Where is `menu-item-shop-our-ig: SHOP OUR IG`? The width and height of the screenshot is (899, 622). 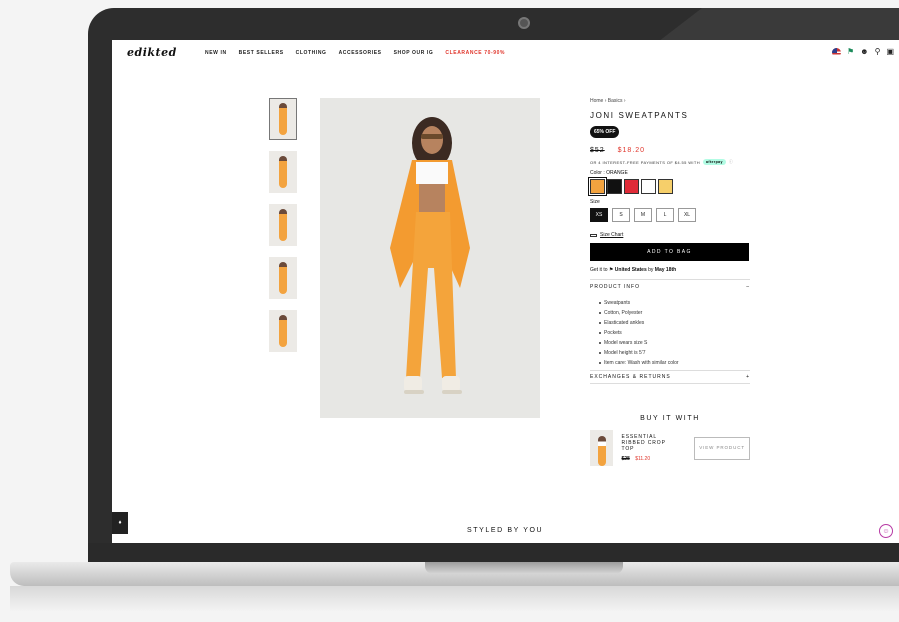 menu-item-shop-our-ig: SHOP OUR IG is located at coordinates (414, 53).